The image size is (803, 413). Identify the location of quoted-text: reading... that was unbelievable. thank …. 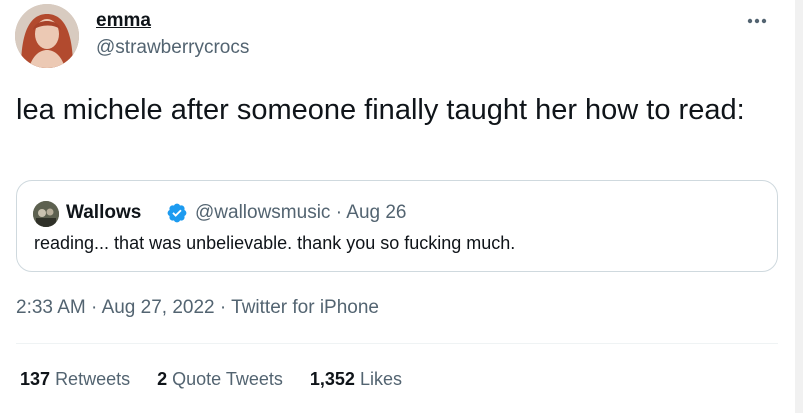
(275, 243).